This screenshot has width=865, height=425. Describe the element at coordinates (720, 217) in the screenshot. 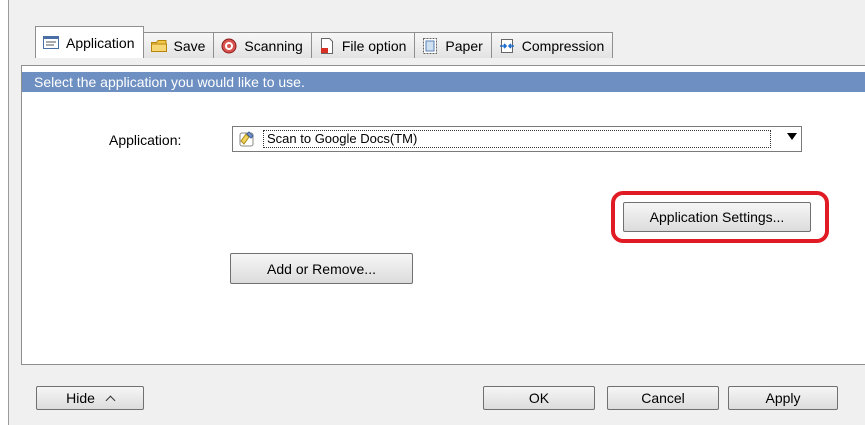

I see `highlight-annotation` at that location.